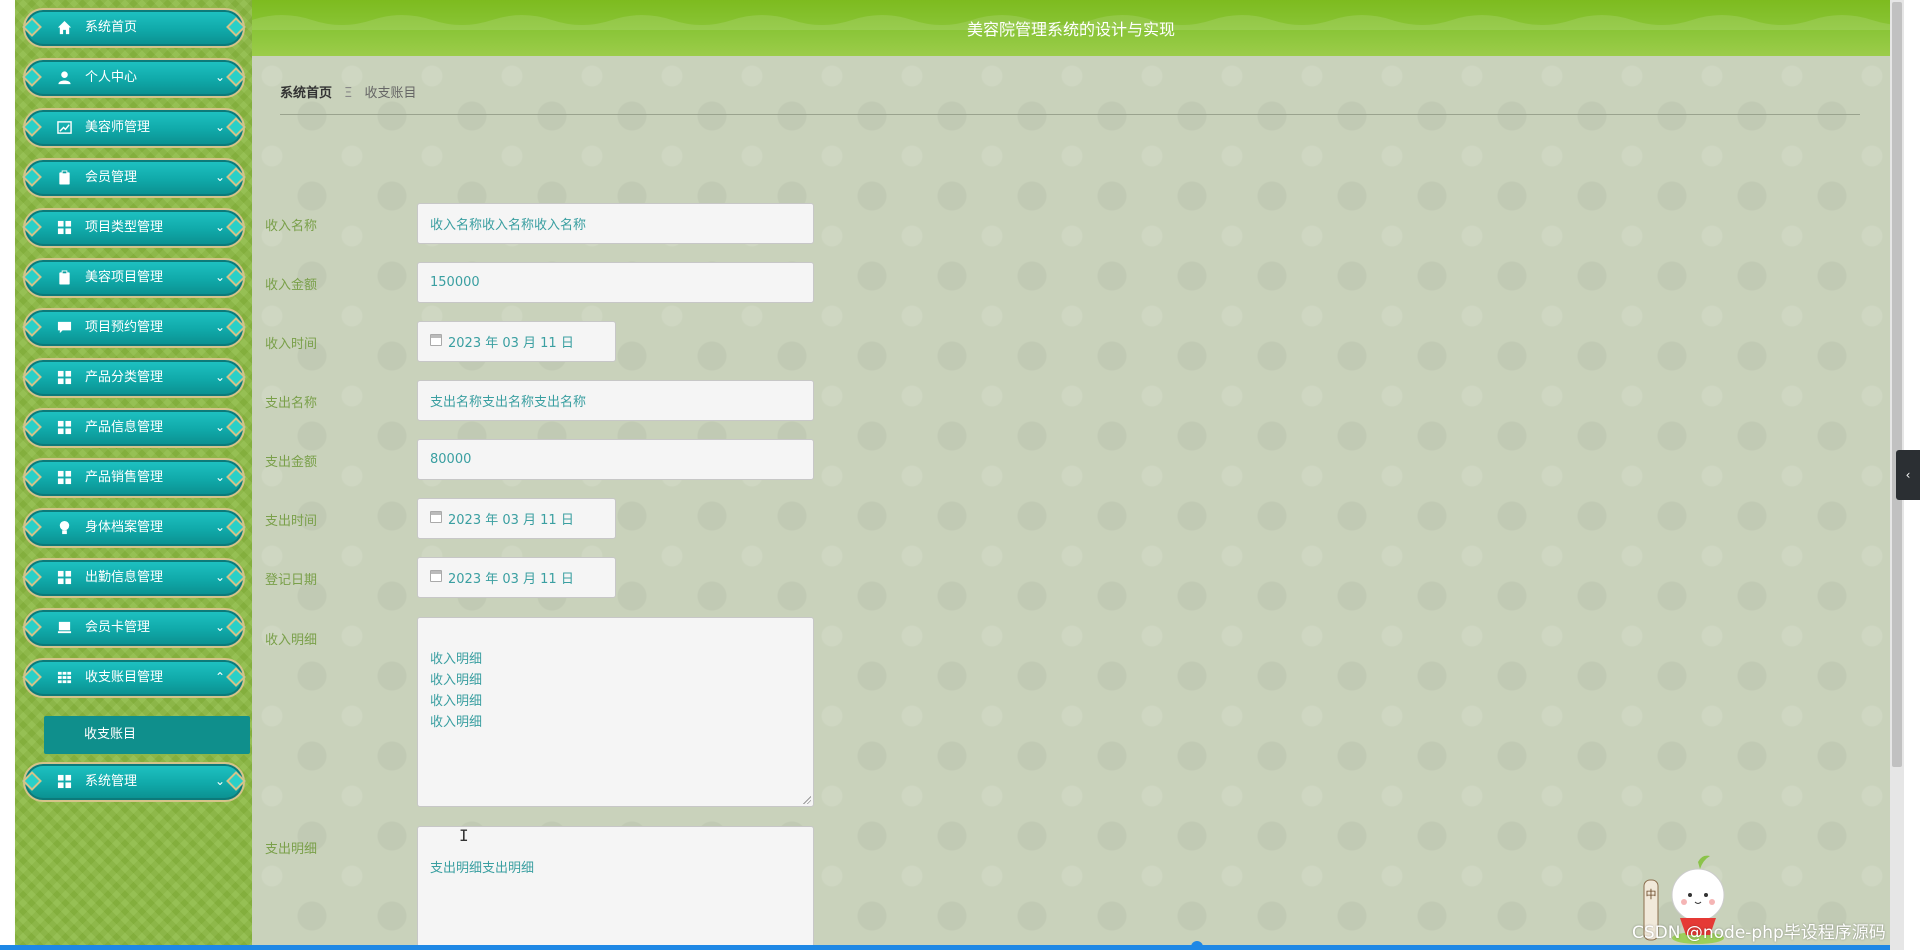  Describe the element at coordinates (290, 285) in the screenshot. I see `income-amount-label: 收入金额` at that location.